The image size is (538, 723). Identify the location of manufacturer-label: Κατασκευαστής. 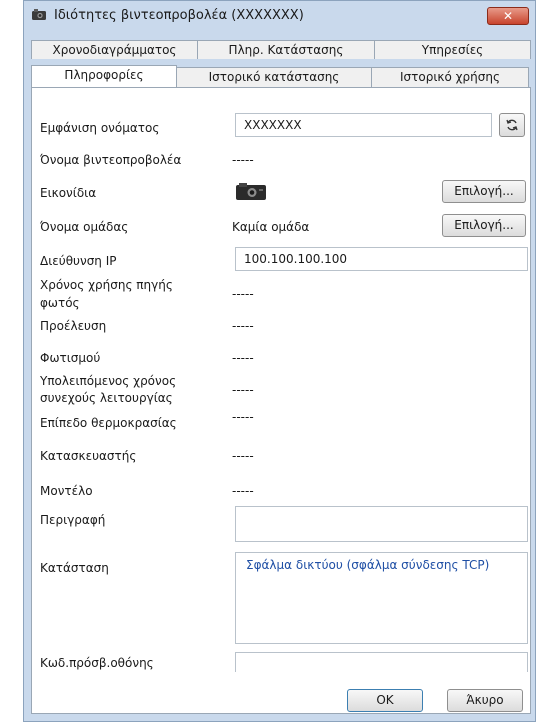
(88, 456).